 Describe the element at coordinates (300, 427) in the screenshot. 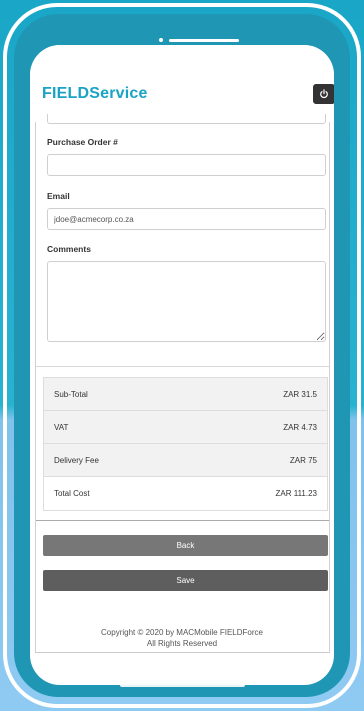

I see `vat-value: ZAR 4.73` at that location.